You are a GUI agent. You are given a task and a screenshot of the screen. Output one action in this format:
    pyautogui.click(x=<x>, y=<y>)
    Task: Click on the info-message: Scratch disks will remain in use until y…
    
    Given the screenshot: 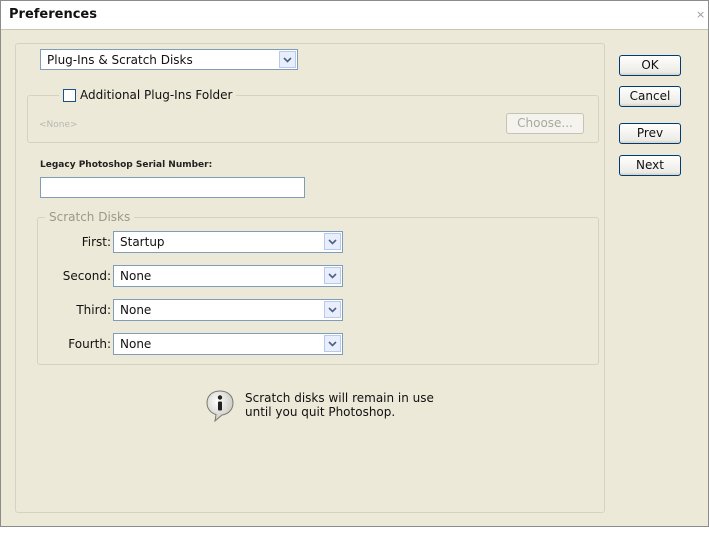 What is the action you would take?
    pyautogui.click(x=339, y=405)
    